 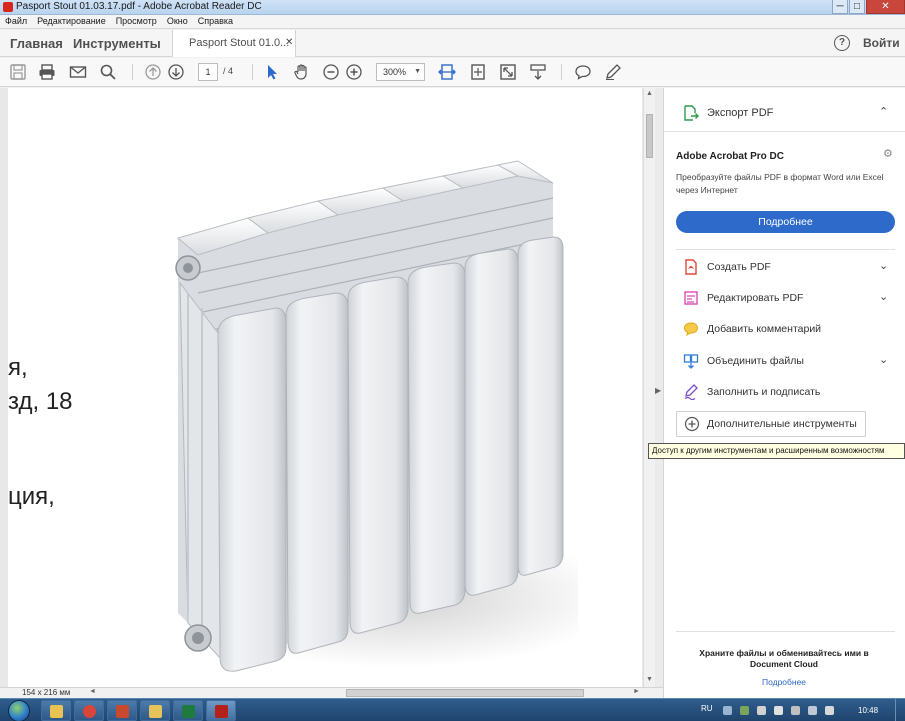 What do you see at coordinates (18, 72) in the screenshot?
I see `save-icon` at bounding box center [18, 72].